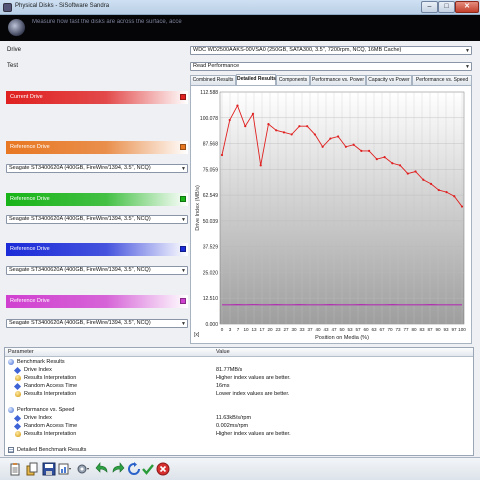 This screenshot has width=480, height=480. Describe the element at coordinates (198, 208) in the screenshot. I see `y-axis-label: Drive Index (MB/s)` at that location.